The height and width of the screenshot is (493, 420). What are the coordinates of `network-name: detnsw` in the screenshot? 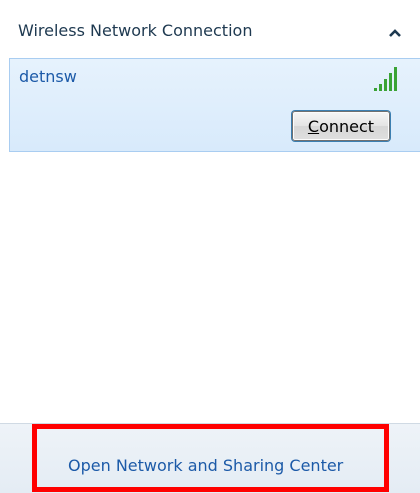 It's located at (48, 76).